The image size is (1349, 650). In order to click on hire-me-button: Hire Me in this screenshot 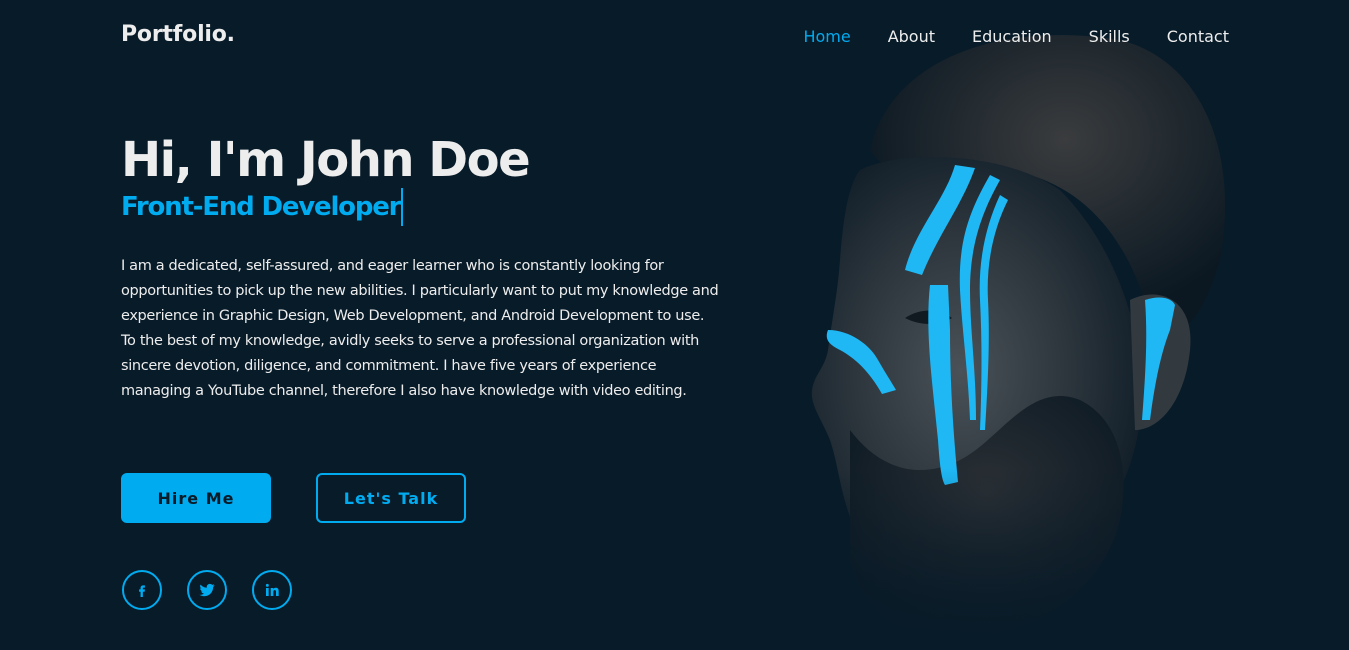, I will do `click(196, 498)`.